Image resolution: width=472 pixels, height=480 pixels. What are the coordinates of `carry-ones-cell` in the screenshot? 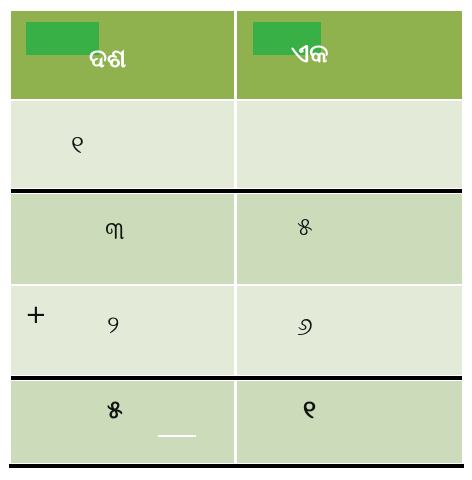 It's located at (349, 144).